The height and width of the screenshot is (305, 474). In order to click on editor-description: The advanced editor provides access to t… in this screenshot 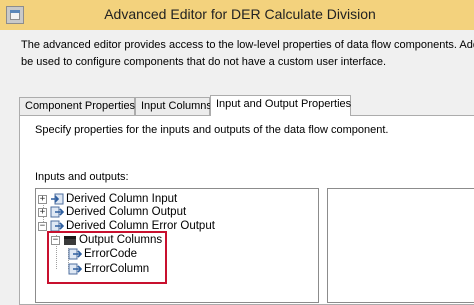, I will do `click(247, 54)`.